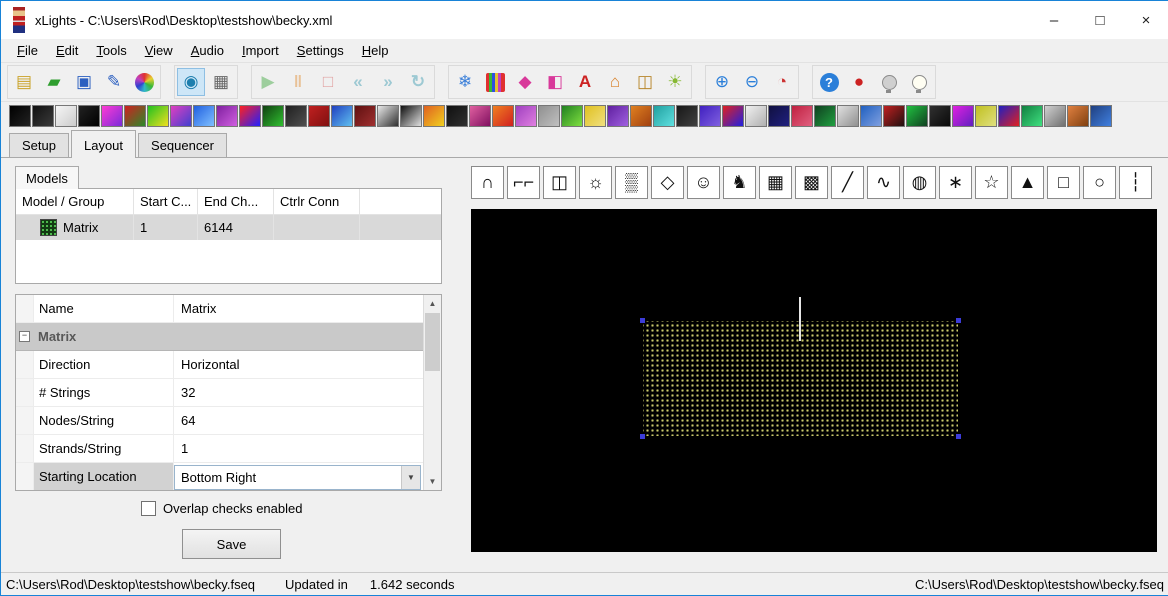 The image size is (1168, 596). Describe the element at coordinates (207, 50) in the screenshot. I see `menu-audio: Audio` at that location.